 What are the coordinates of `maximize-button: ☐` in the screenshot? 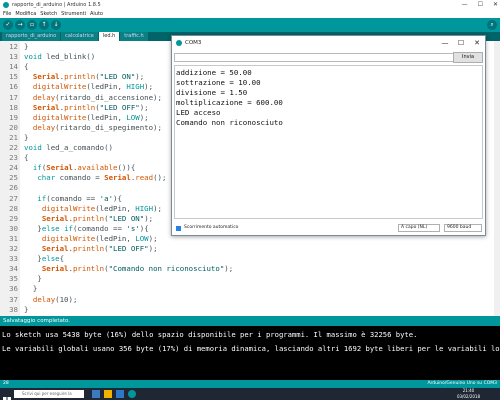 It's located at (480, 4).